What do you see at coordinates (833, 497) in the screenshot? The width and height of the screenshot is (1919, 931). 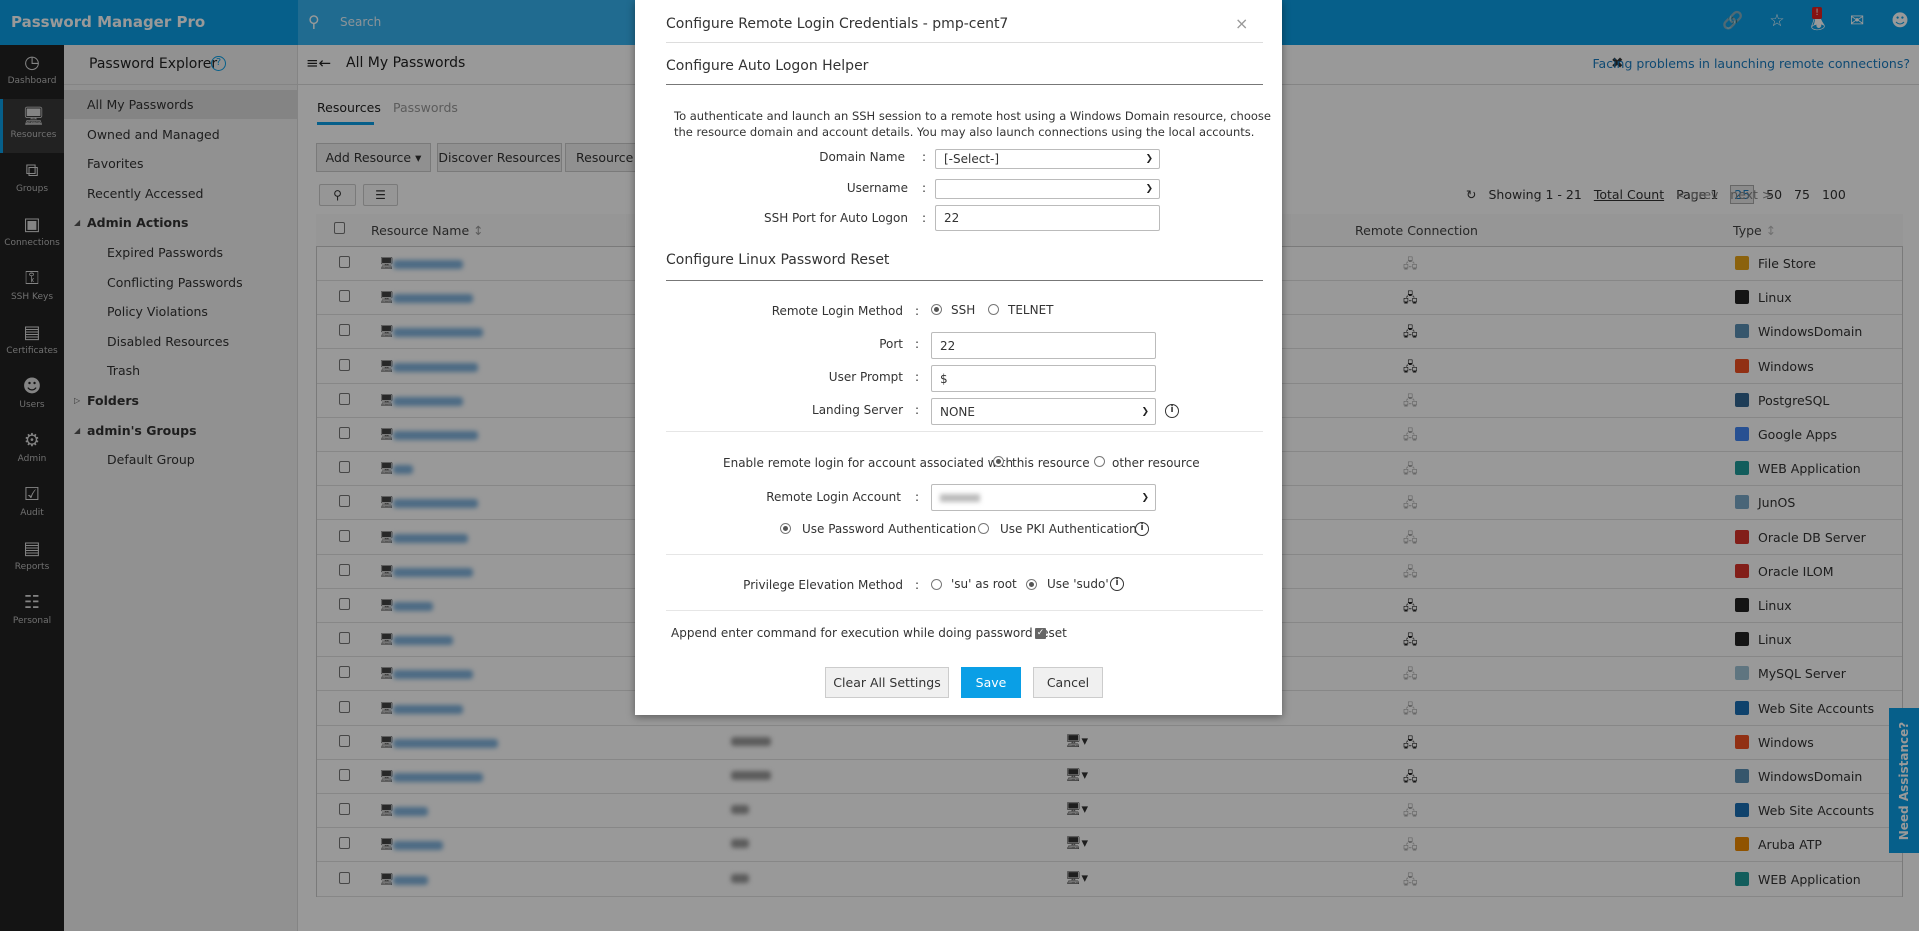 I see `remote-login-account-label: Remote Login Account` at bounding box center [833, 497].